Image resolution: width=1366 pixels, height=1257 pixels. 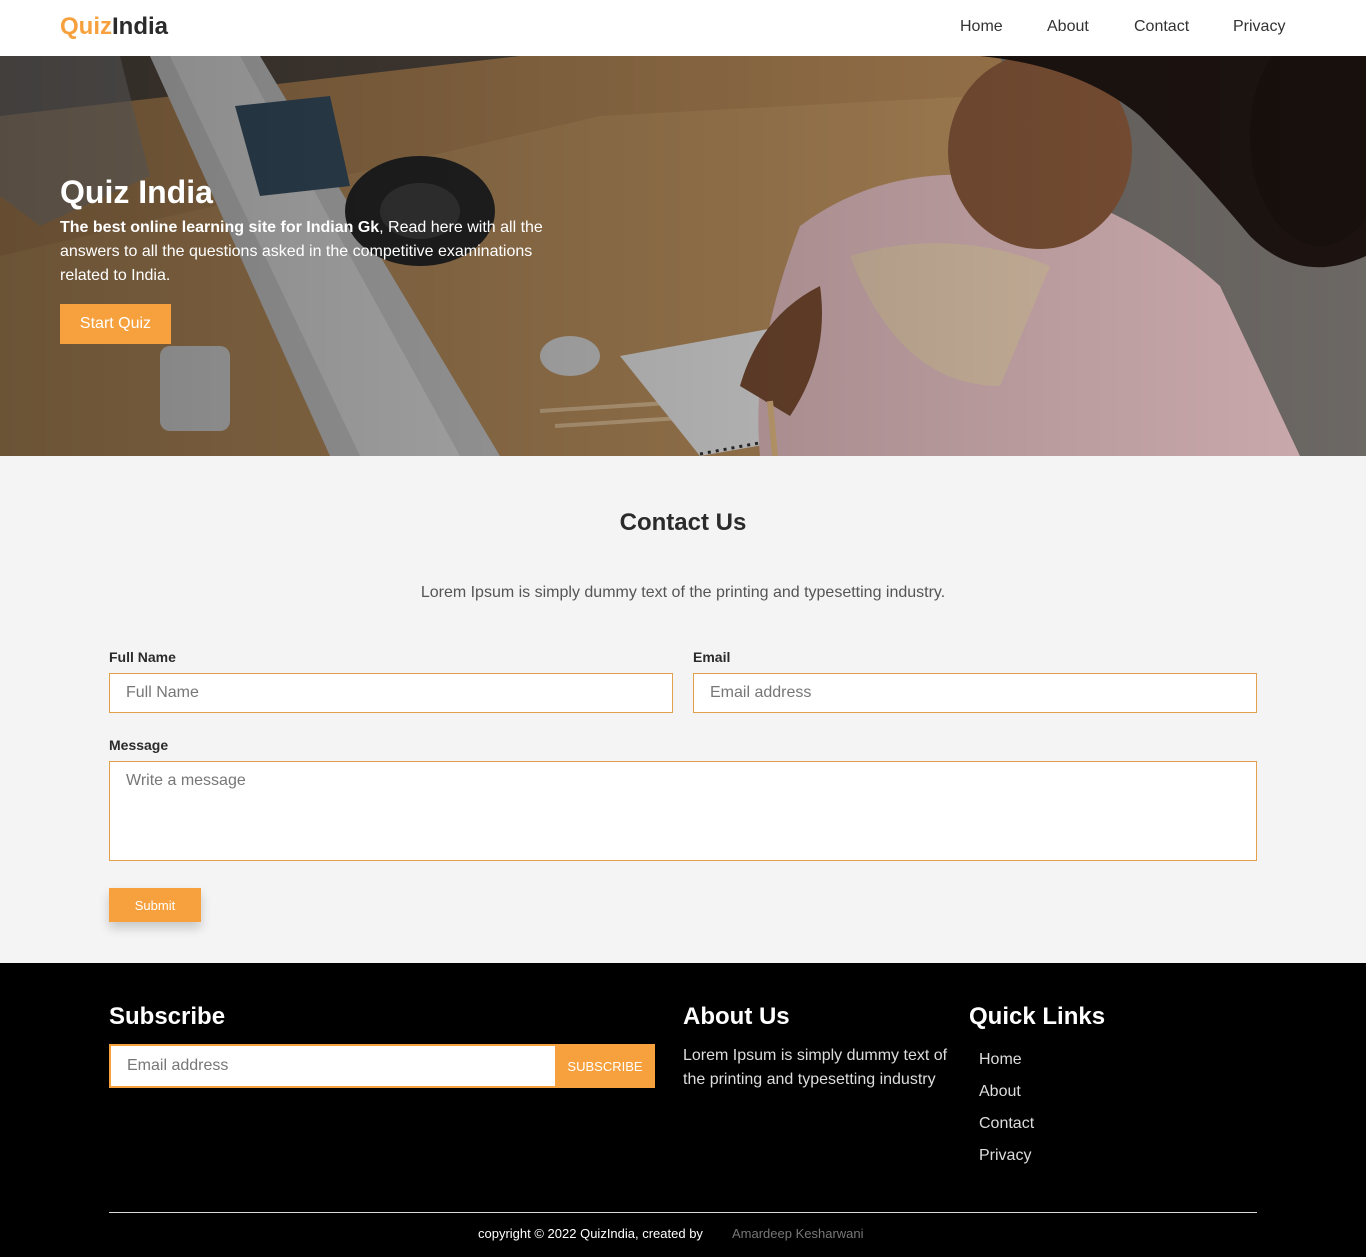 I want to click on footer-divider, so click(x=683, y=1212).